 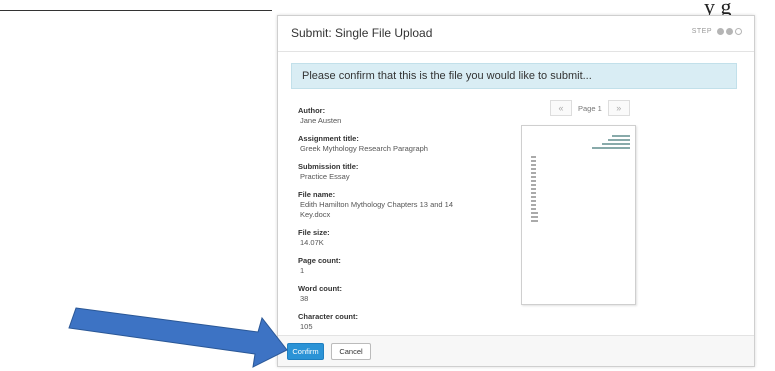 I want to click on field-value: Greek Mythology Research Paragraph, so click(x=364, y=148).